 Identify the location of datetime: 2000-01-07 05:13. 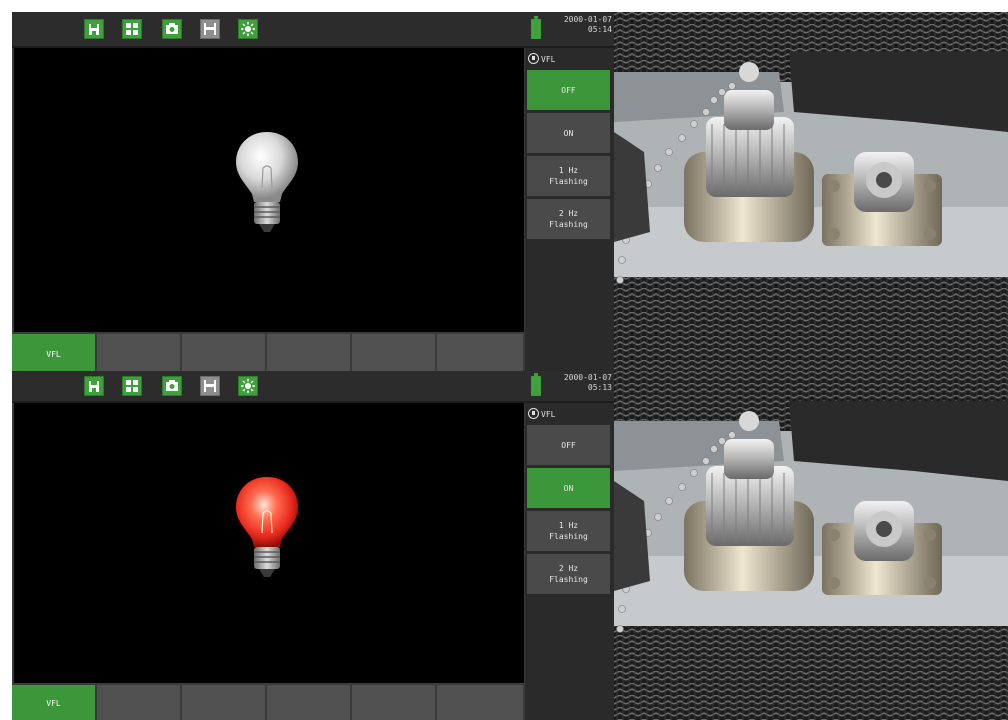
(579, 383).